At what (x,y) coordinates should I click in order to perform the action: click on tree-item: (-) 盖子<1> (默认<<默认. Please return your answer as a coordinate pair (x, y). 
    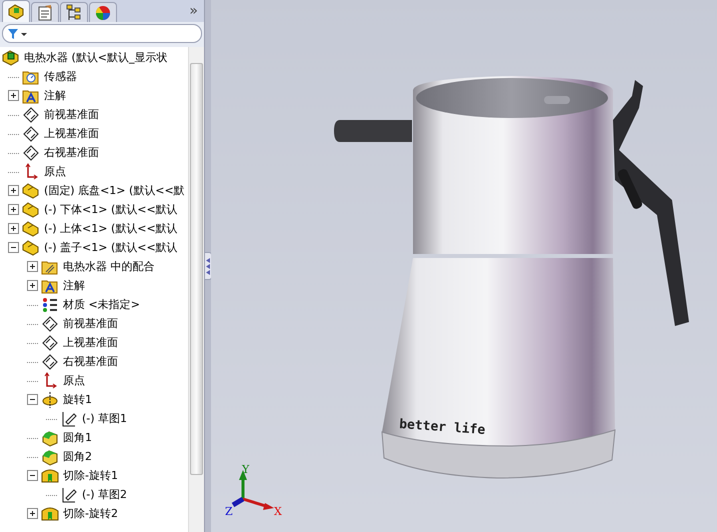
    Looking at the image, I should click on (111, 247).